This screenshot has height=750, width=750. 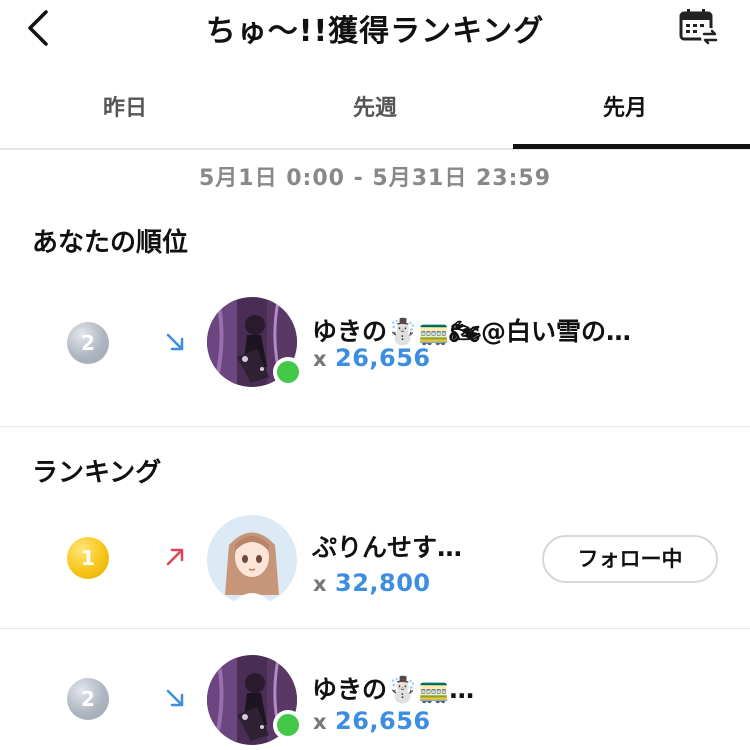 I want to click on header: ちゅ～!!獲得ランキング, so click(x=375, y=28).